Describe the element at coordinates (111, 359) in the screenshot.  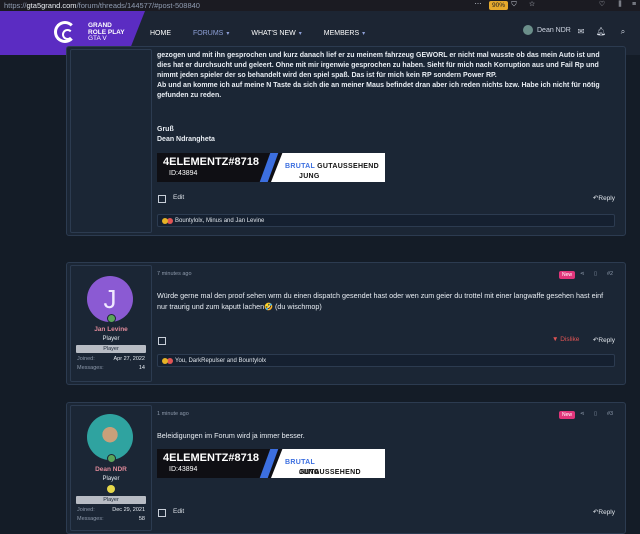
I see `joined-row: Joined: Apr 27, 2022` at that location.